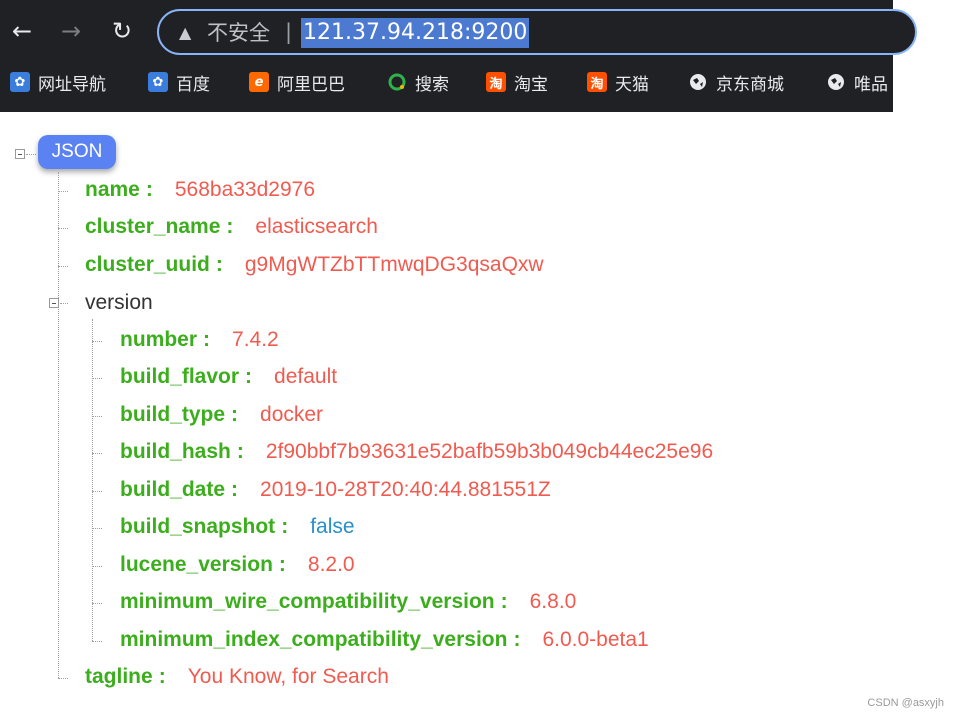  I want to click on bookmark-jd: 京东商城, so click(736, 82).